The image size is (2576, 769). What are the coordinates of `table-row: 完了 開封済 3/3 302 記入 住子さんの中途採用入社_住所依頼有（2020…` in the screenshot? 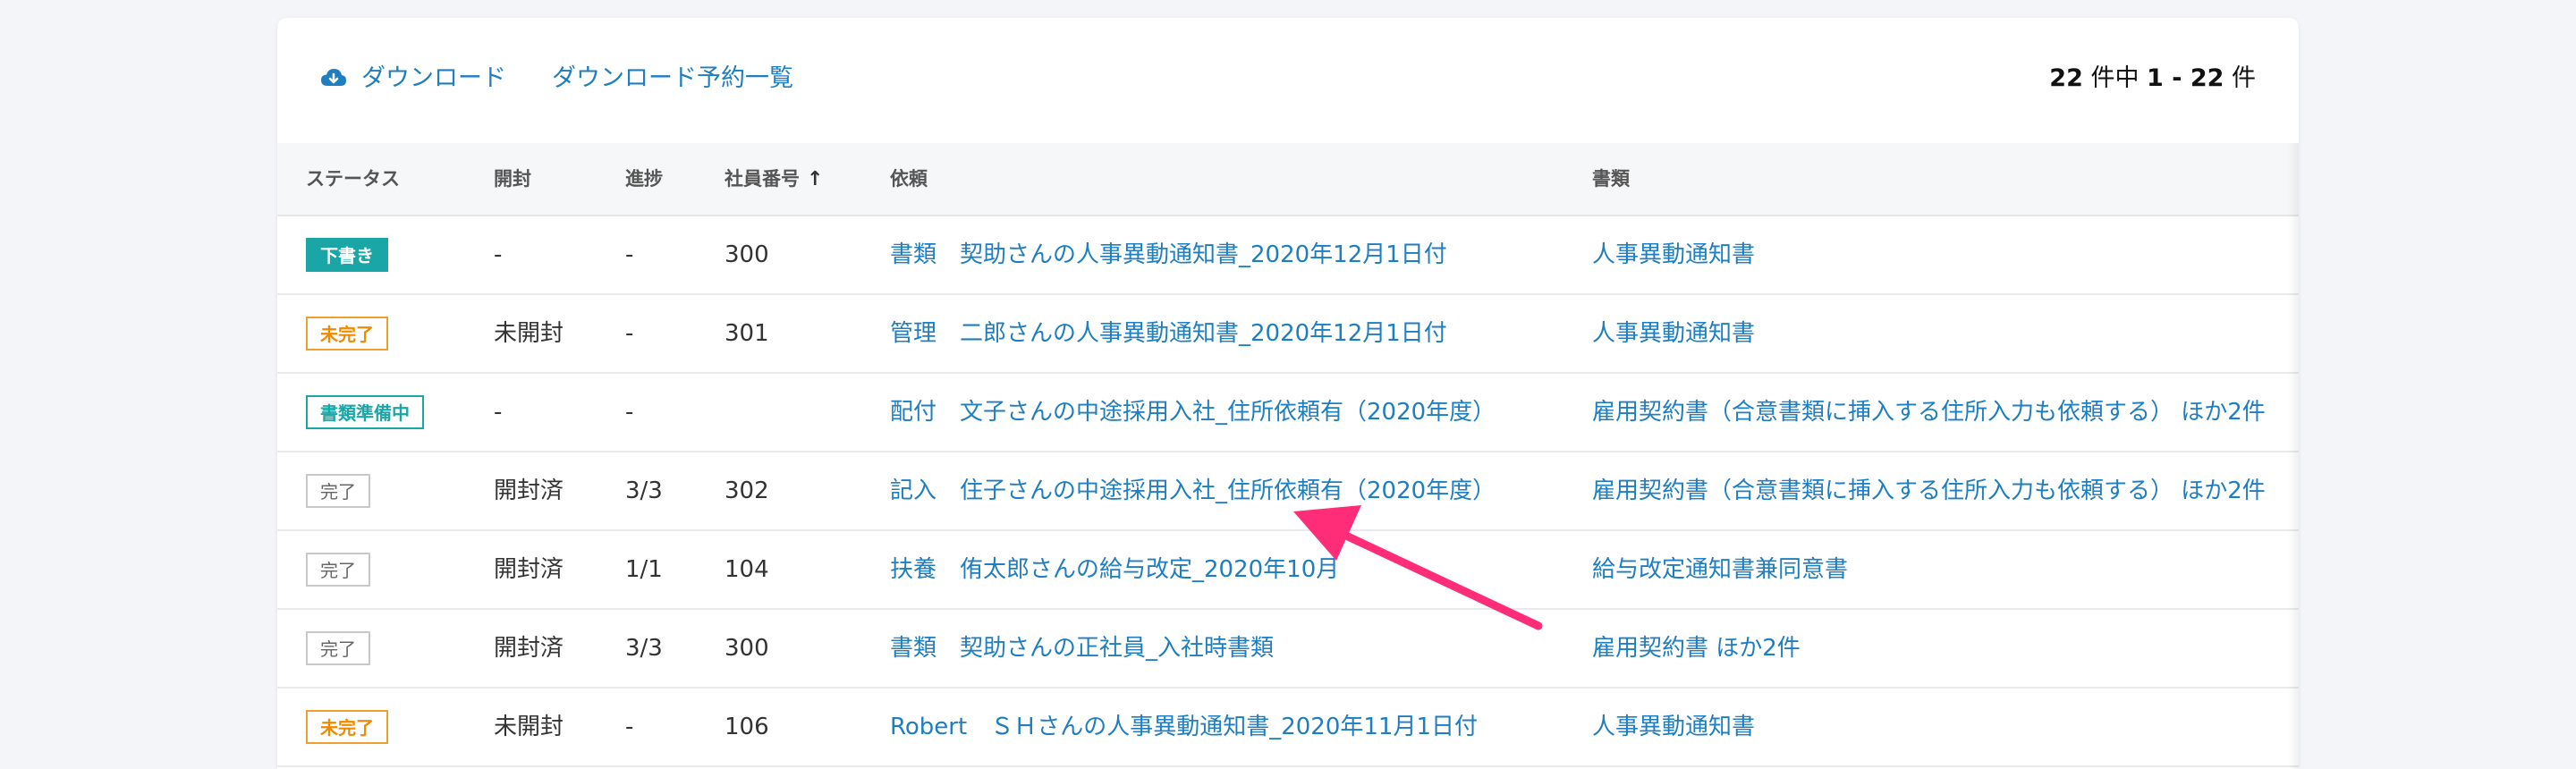 It's located at (1288, 491).